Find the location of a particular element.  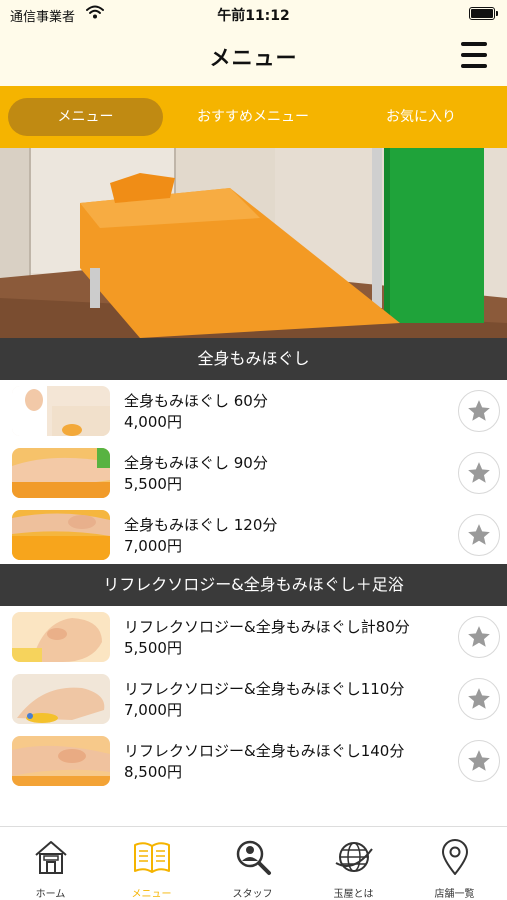

menu-item-price: 4,000円 is located at coordinates (153, 422).